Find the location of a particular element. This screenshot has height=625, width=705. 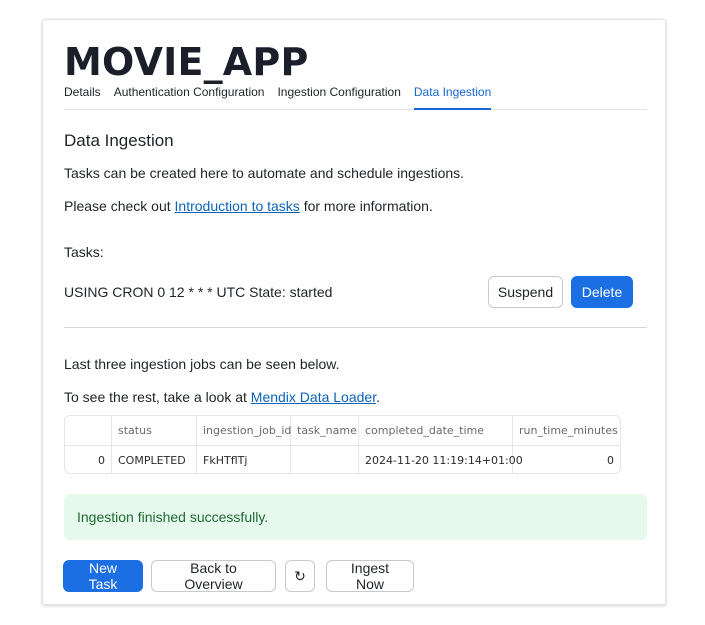

suspend-button: Suspend is located at coordinates (525, 292).